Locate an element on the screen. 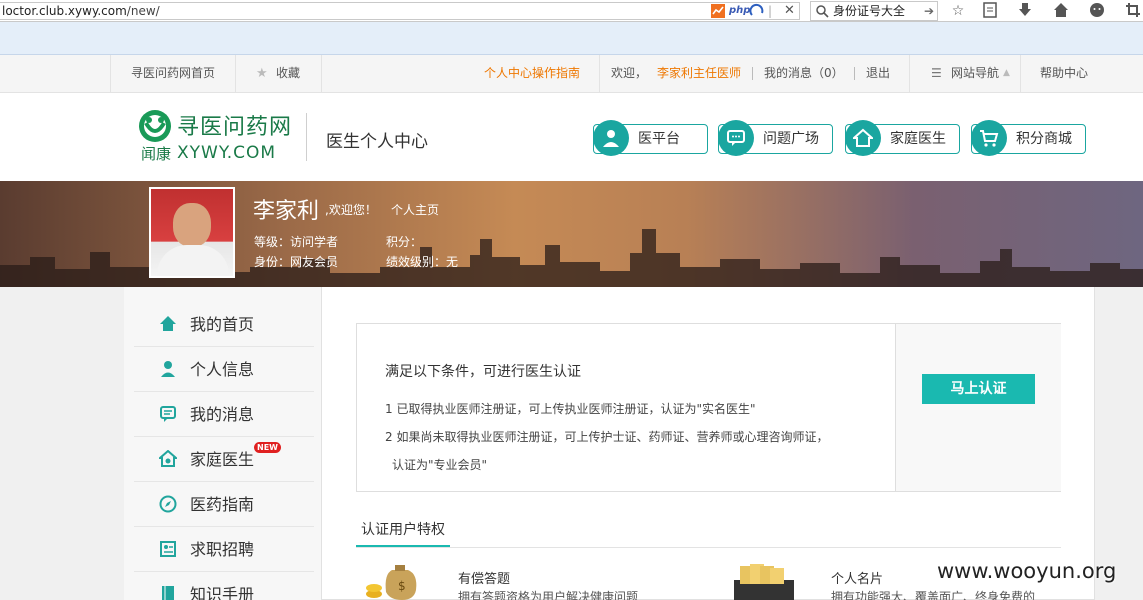 Image resolution: width=1143 pixels, height=600 pixels. star-icon: ☆ is located at coordinates (958, 11).